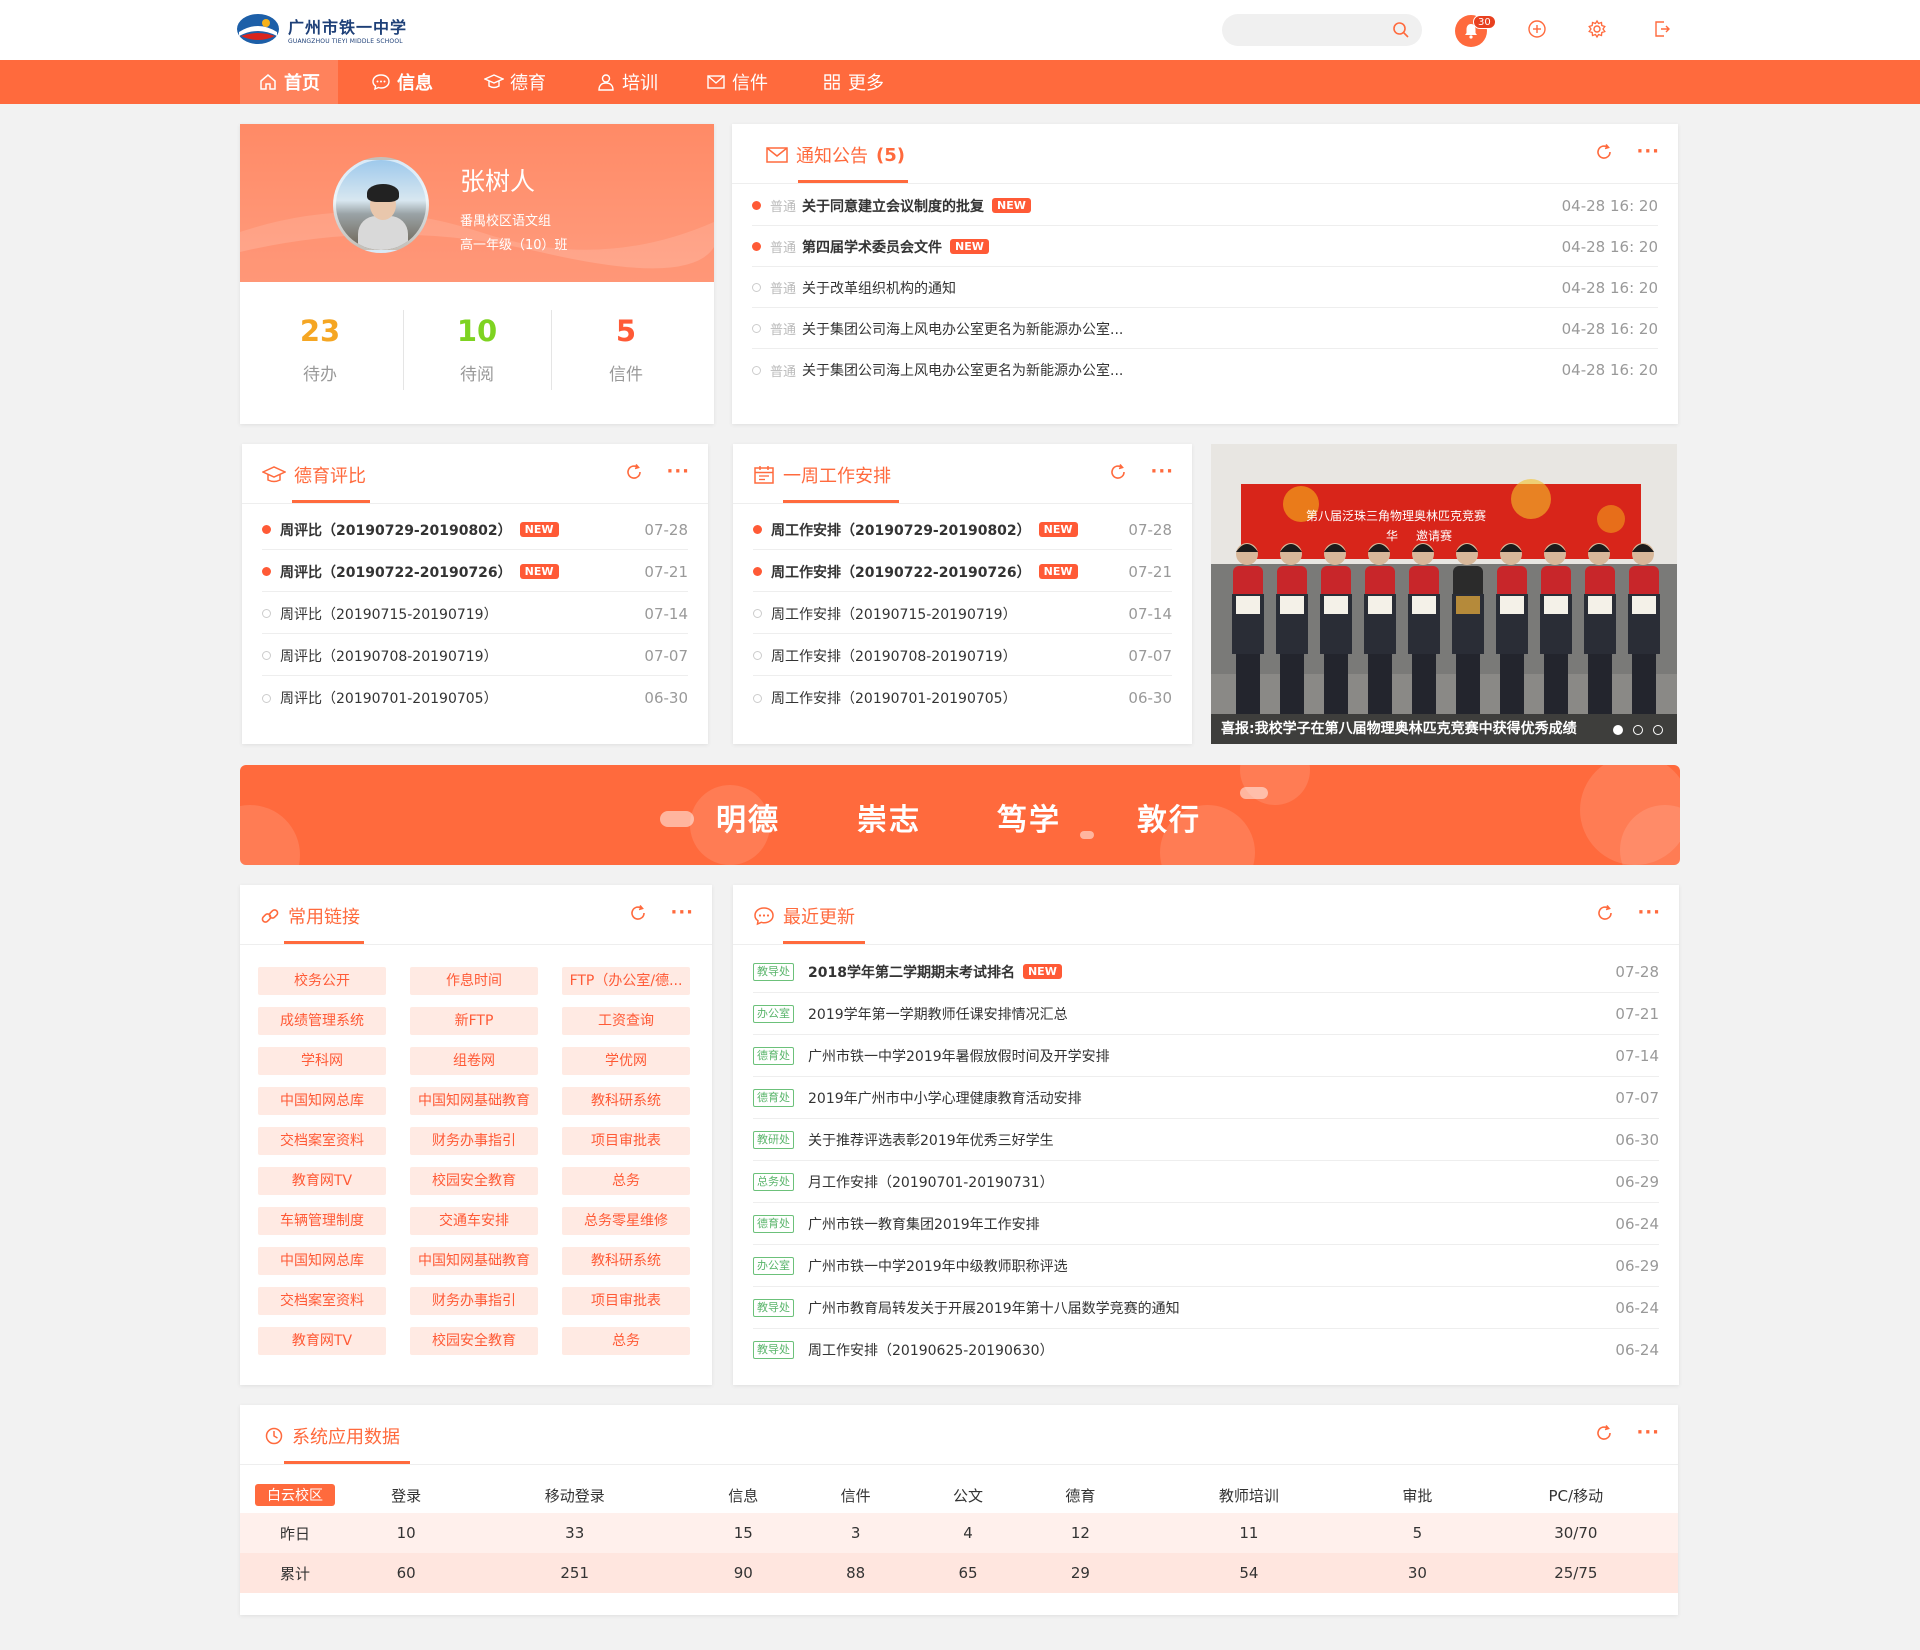 The width and height of the screenshot is (1920, 1650). What do you see at coordinates (475, 614) in the screenshot?
I see `list-item: 周评比（20190715-20190719） 07-14` at bounding box center [475, 614].